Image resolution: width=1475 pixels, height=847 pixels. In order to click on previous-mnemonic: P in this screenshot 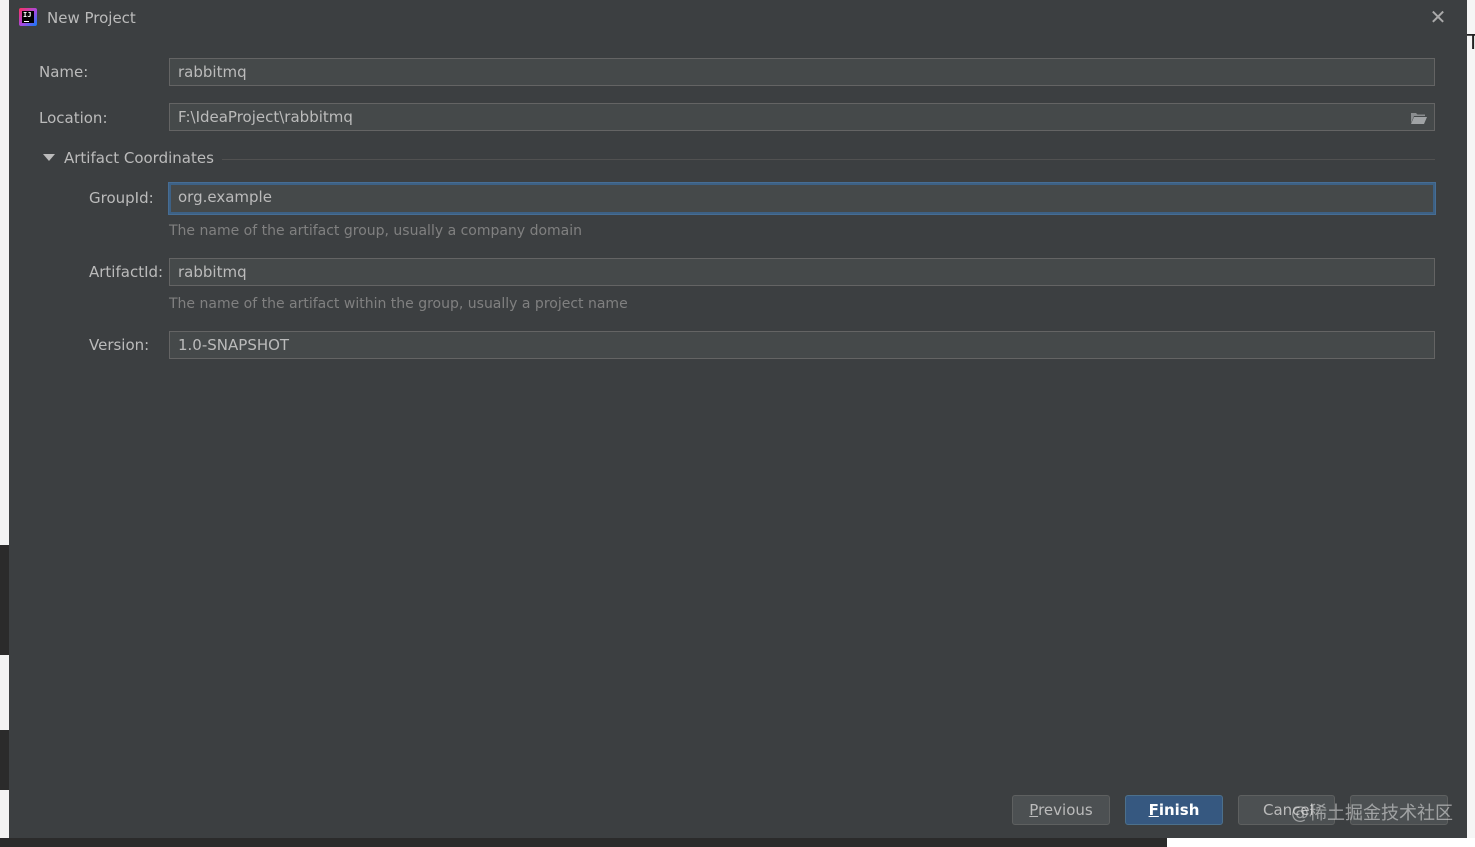, I will do `click(1034, 810)`.